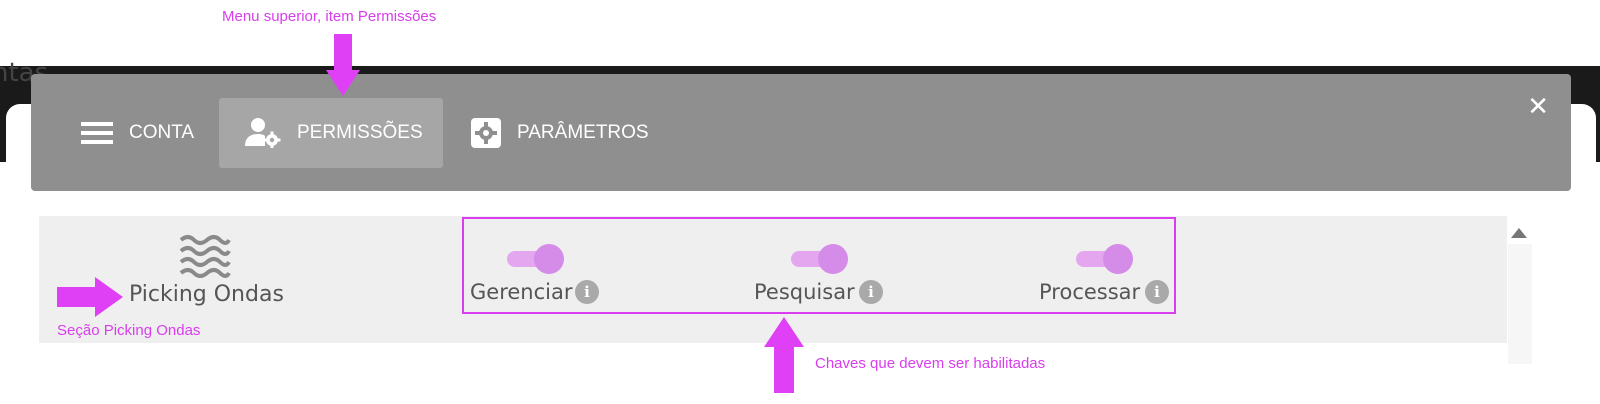  Describe the element at coordinates (129, 330) in the screenshot. I see `annotation-section: Seção Picking Ondas` at that location.